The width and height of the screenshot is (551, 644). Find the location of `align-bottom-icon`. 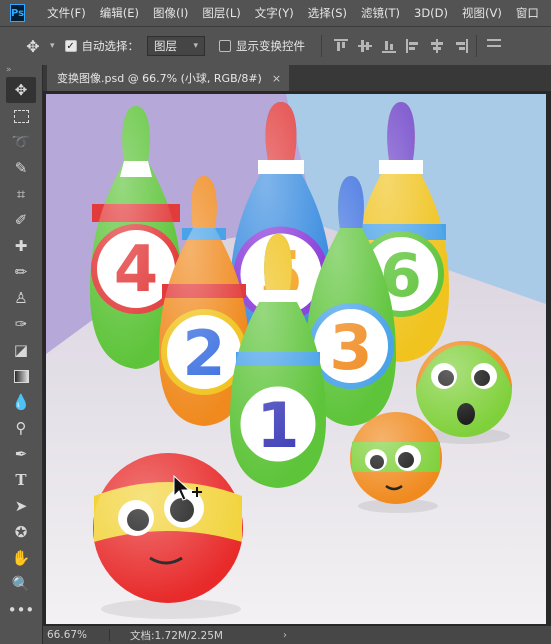

align-bottom-icon is located at coordinates (389, 46).